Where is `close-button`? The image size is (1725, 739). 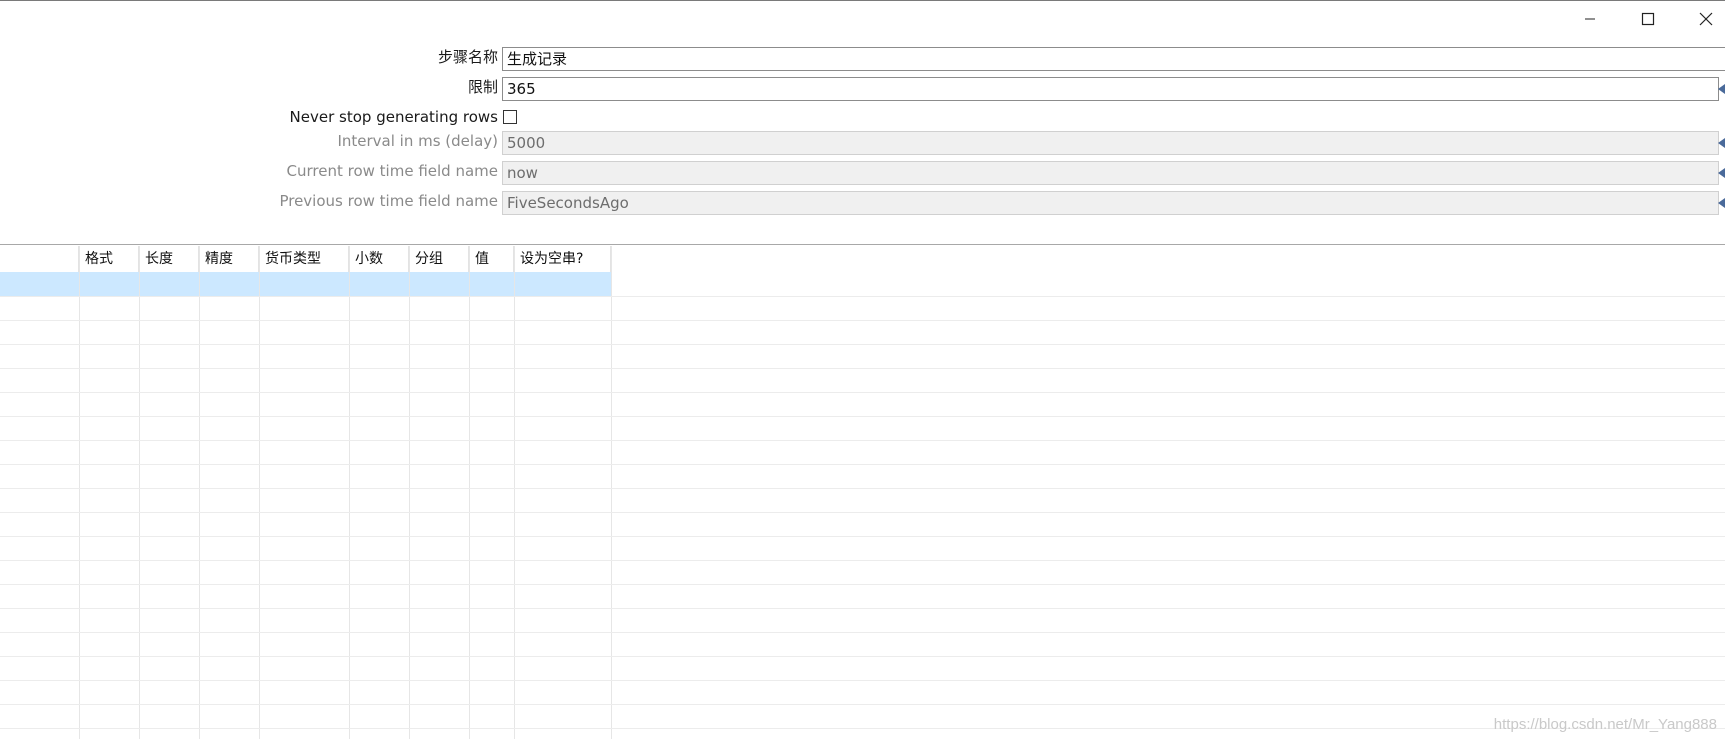 close-button is located at coordinates (1704, 19).